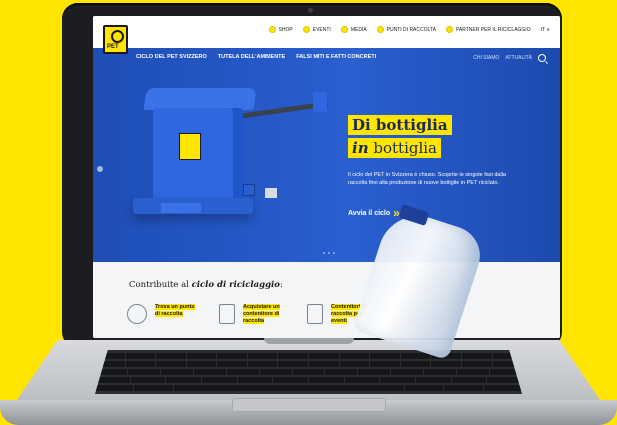 This screenshot has height=425, width=617. Describe the element at coordinates (321, 29) in the screenshot. I see `utility-link-label: EVENTI` at that location.